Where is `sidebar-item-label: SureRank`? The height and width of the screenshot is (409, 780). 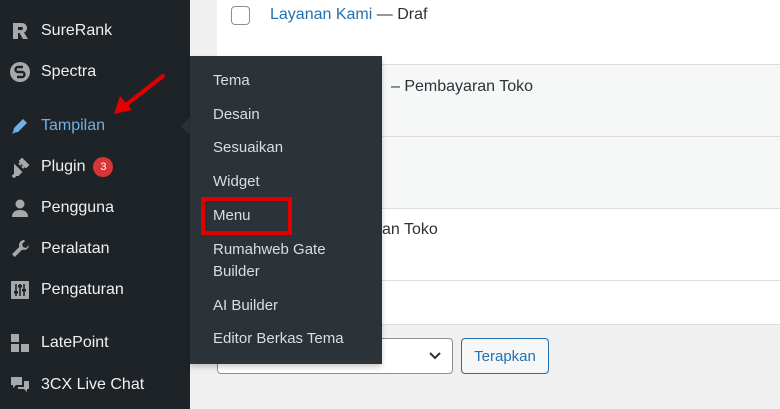 sidebar-item-label: SureRank is located at coordinates (77, 30).